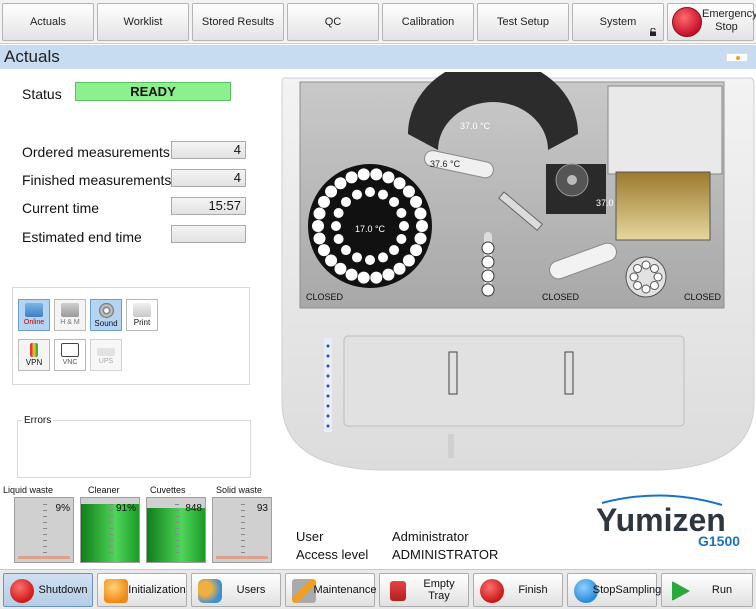 The width and height of the screenshot is (756, 609). Describe the element at coordinates (492, 591) in the screenshot. I see `stop-icon` at that location.